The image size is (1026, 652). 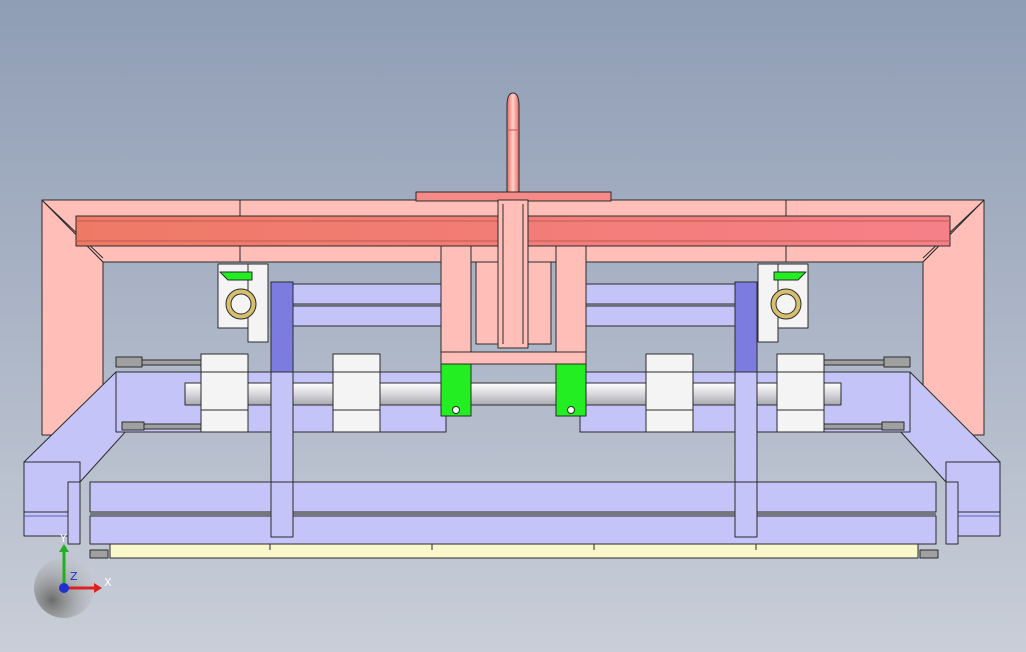 I want to click on right-shaft-clamp, so click(x=571, y=390).